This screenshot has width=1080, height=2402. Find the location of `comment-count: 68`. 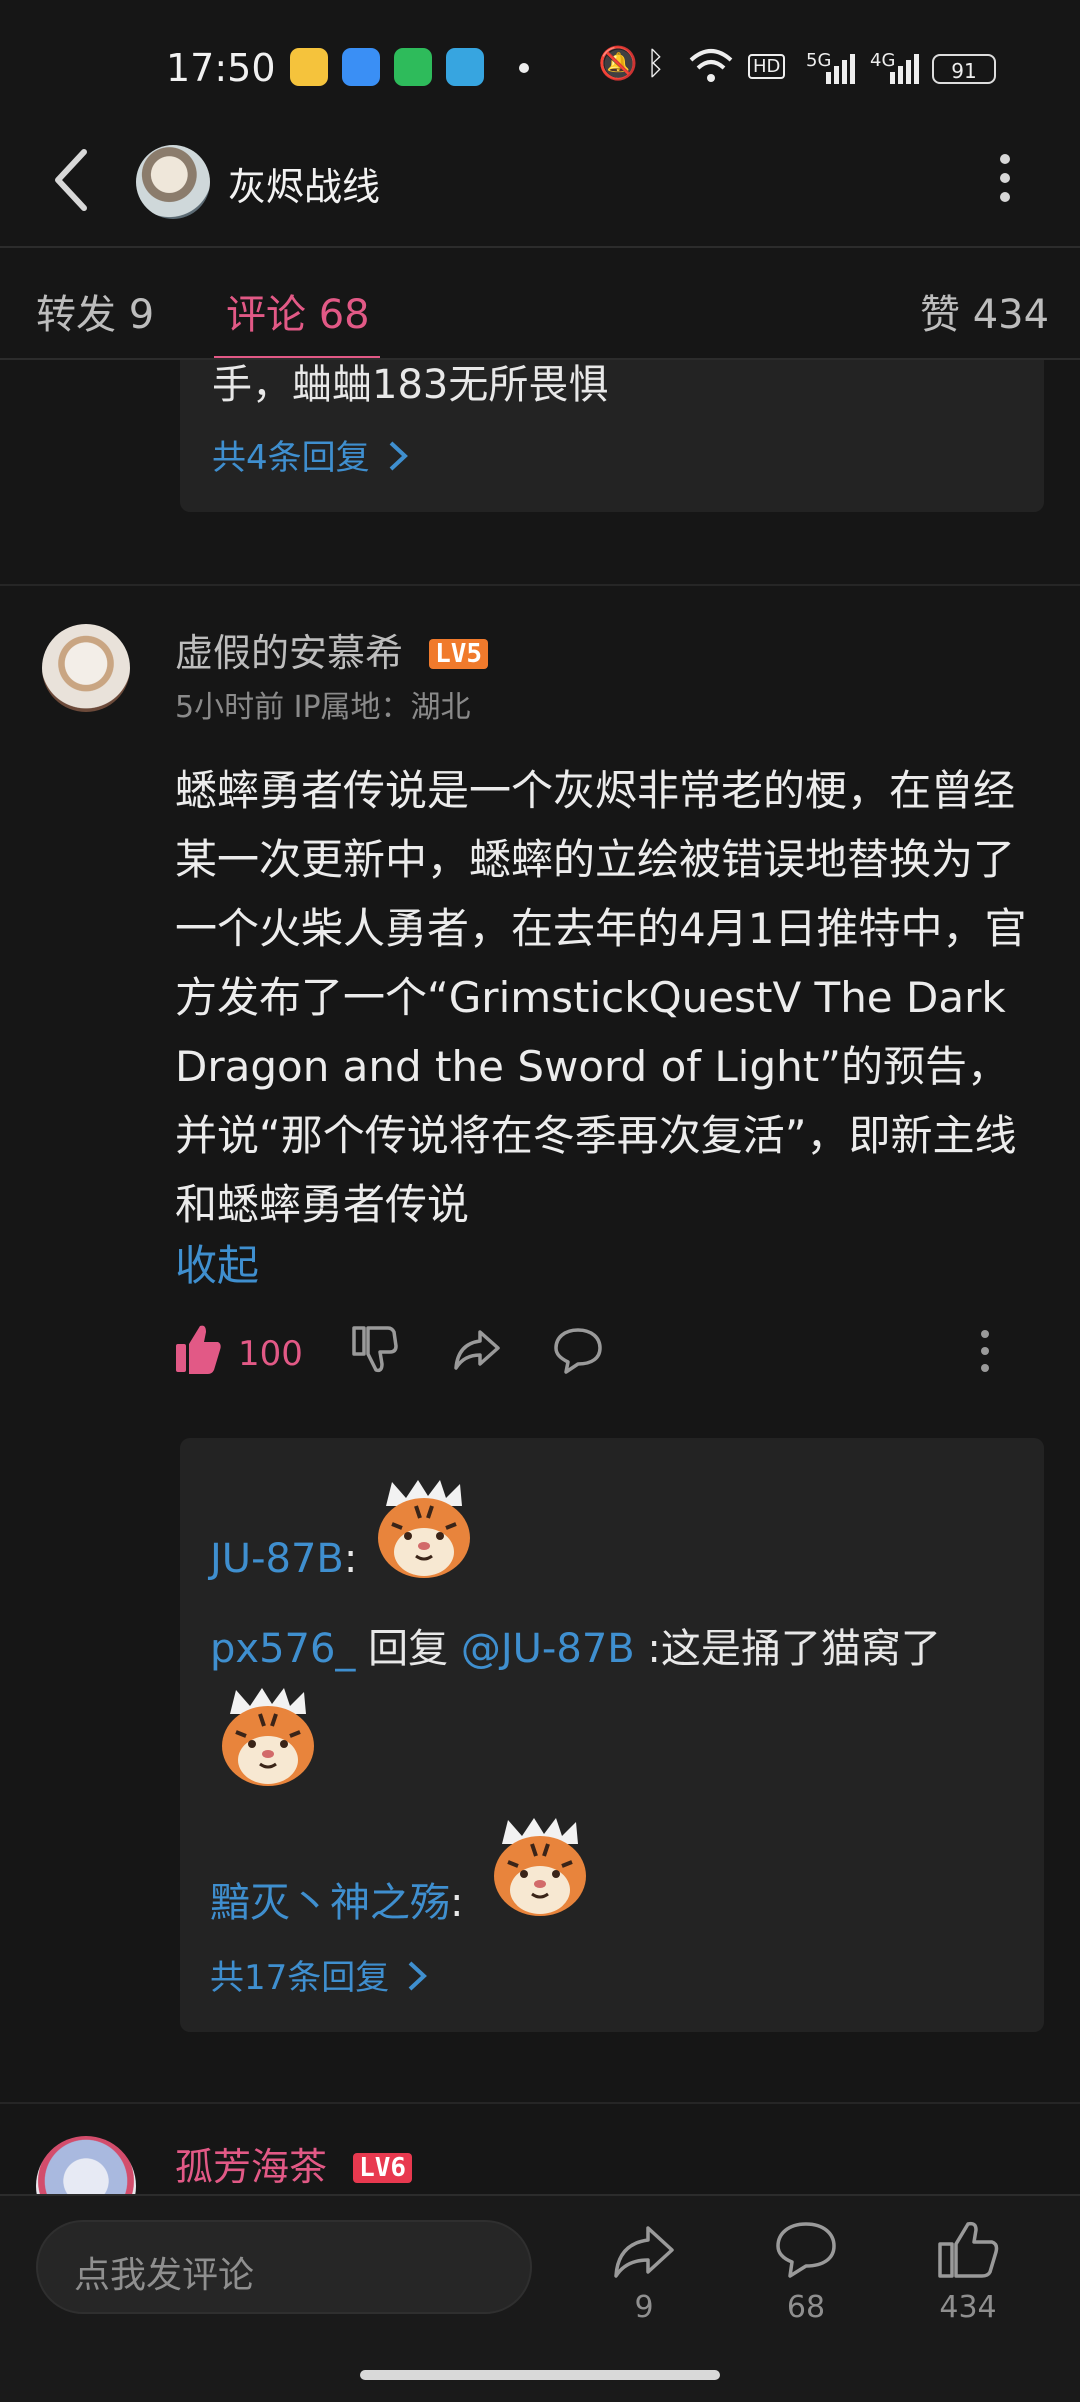

comment-count: 68 is located at coordinates (806, 2307).